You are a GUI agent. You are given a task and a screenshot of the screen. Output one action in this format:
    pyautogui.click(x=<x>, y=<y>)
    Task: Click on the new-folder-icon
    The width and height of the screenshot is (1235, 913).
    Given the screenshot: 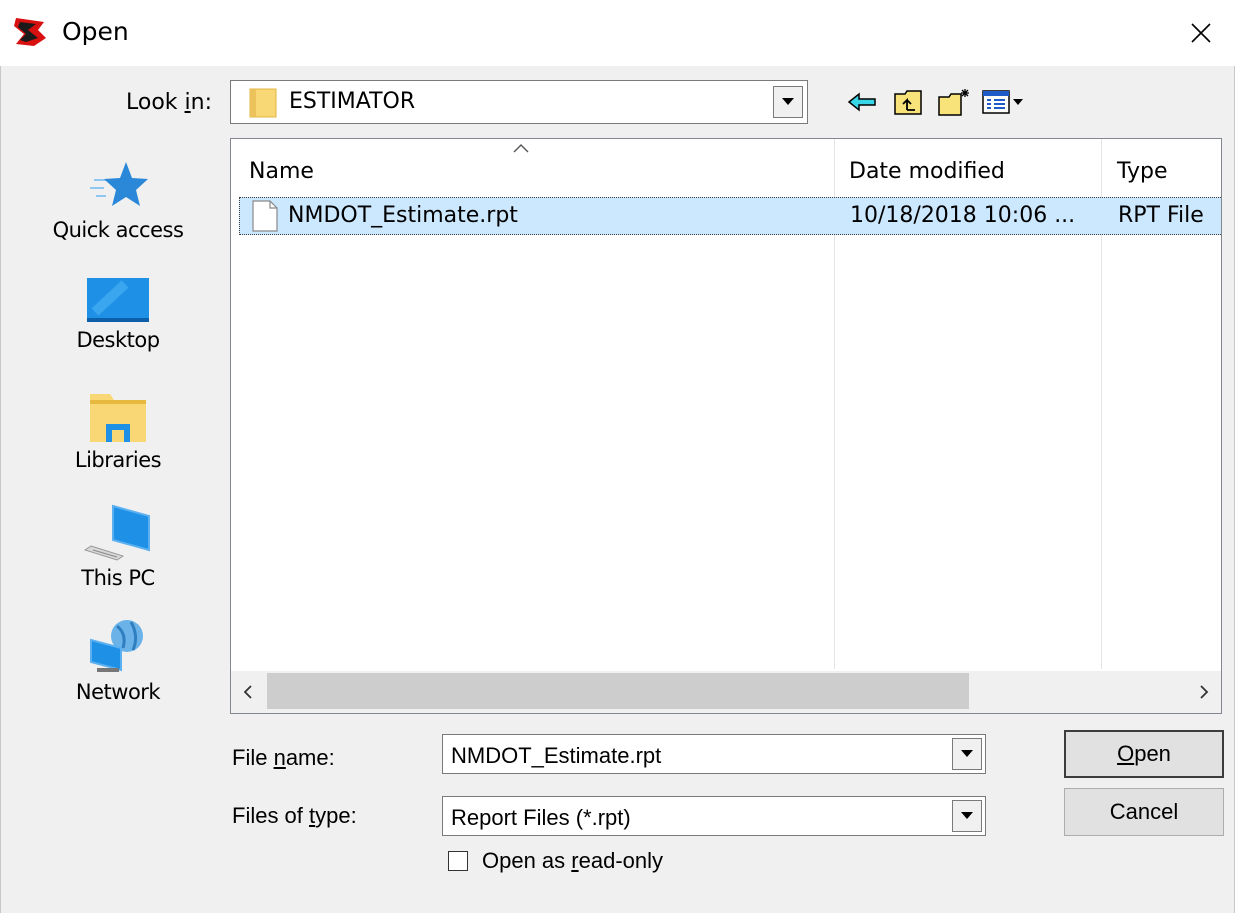 What is the action you would take?
    pyautogui.click(x=953, y=102)
    